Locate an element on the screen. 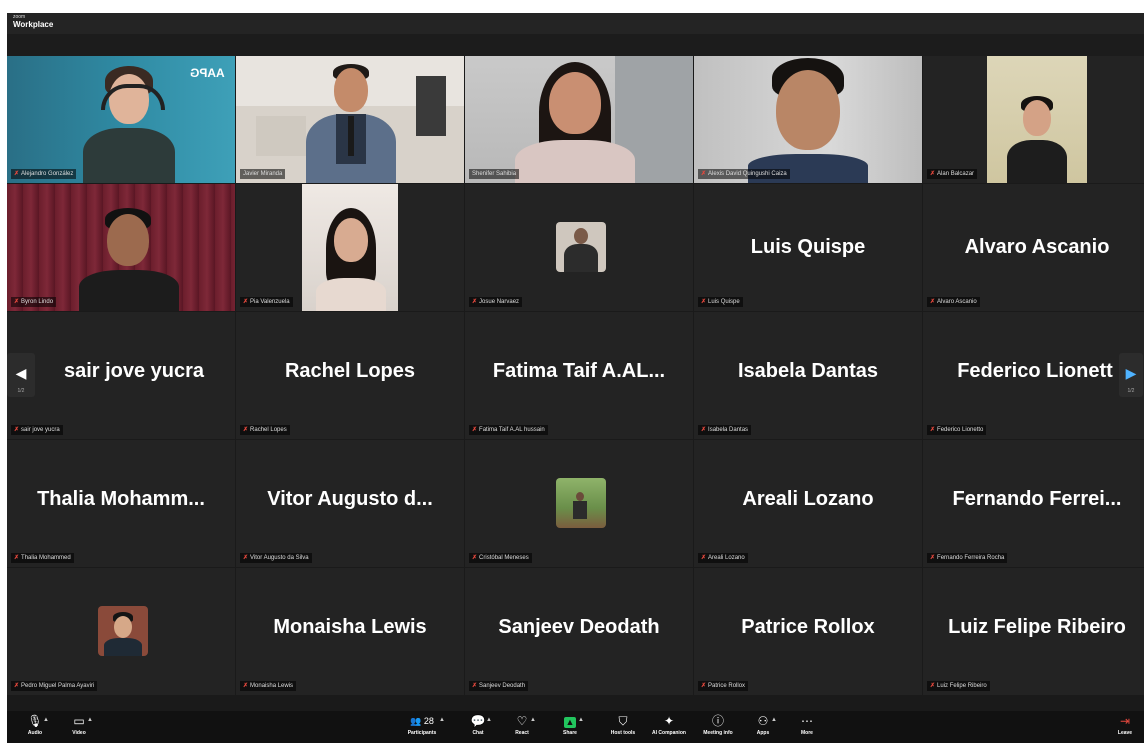 The width and height of the screenshot is (1144, 743). participant-tile: Luis Quispe ✗ Luis Quispe is located at coordinates (808, 247).